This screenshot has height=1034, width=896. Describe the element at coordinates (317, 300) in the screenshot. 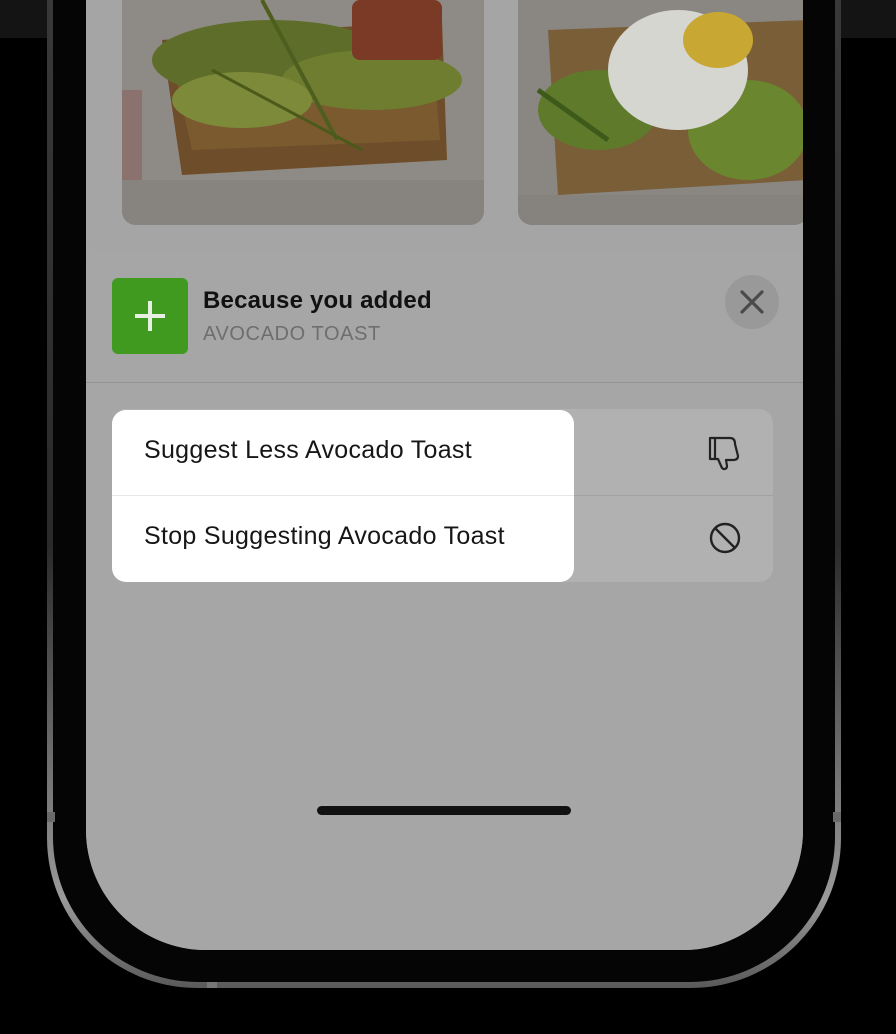

I see `sheet-title: Because you added` at that location.